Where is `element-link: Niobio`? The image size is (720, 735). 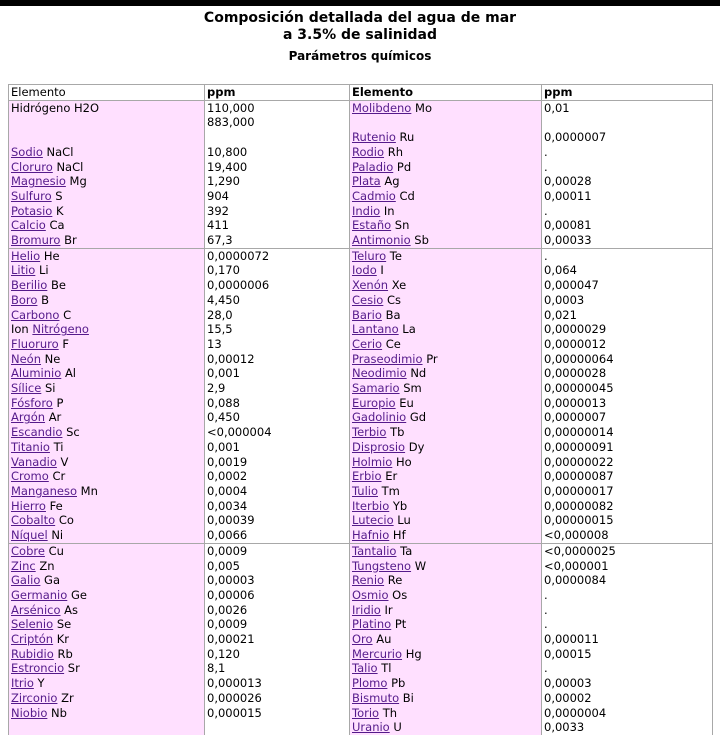
element-link: Niobio is located at coordinates (29, 713).